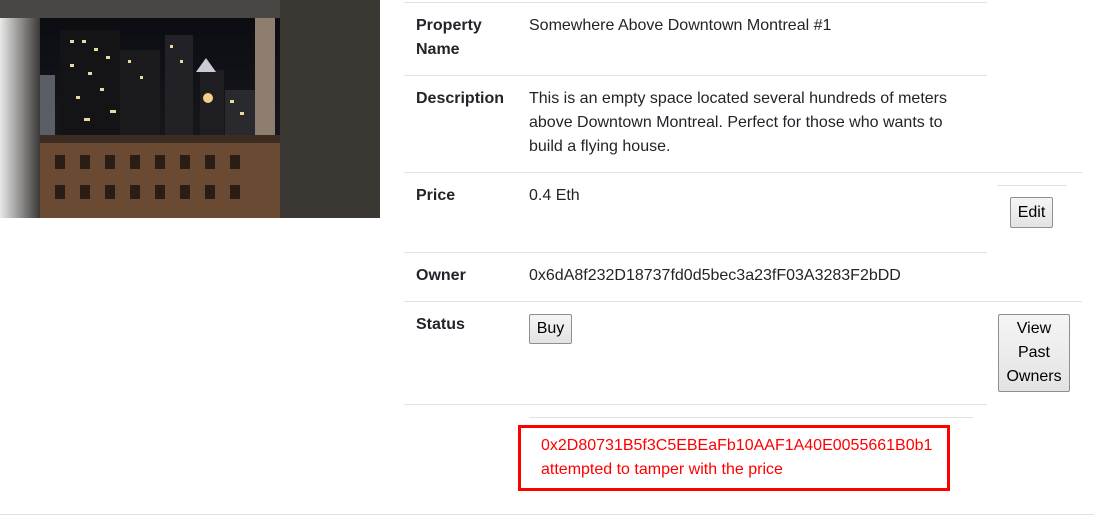  I want to click on buy-button: Buy, so click(550, 329).